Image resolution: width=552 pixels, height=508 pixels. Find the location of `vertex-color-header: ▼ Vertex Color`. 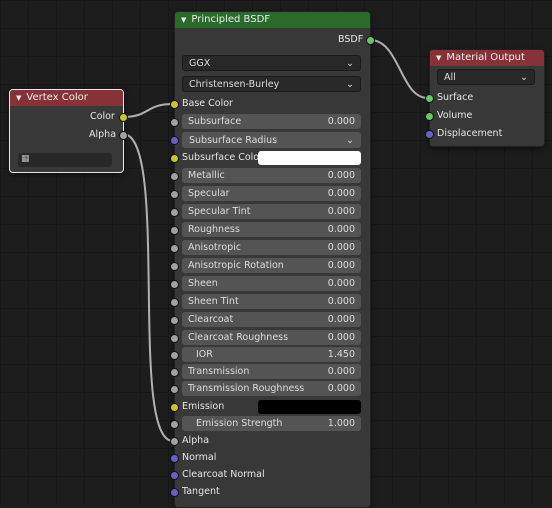

vertex-color-header: ▼ Vertex Color is located at coordinates (66, 98).